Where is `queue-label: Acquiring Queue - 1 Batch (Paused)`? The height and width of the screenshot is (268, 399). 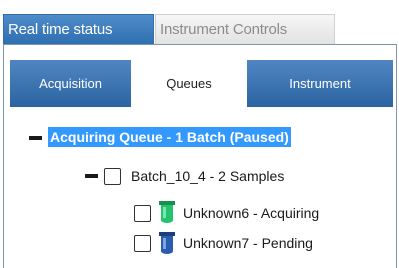 queue-label: Acquiring Queue - 1 Batch (Paused) is located at coordinates (169, 137).